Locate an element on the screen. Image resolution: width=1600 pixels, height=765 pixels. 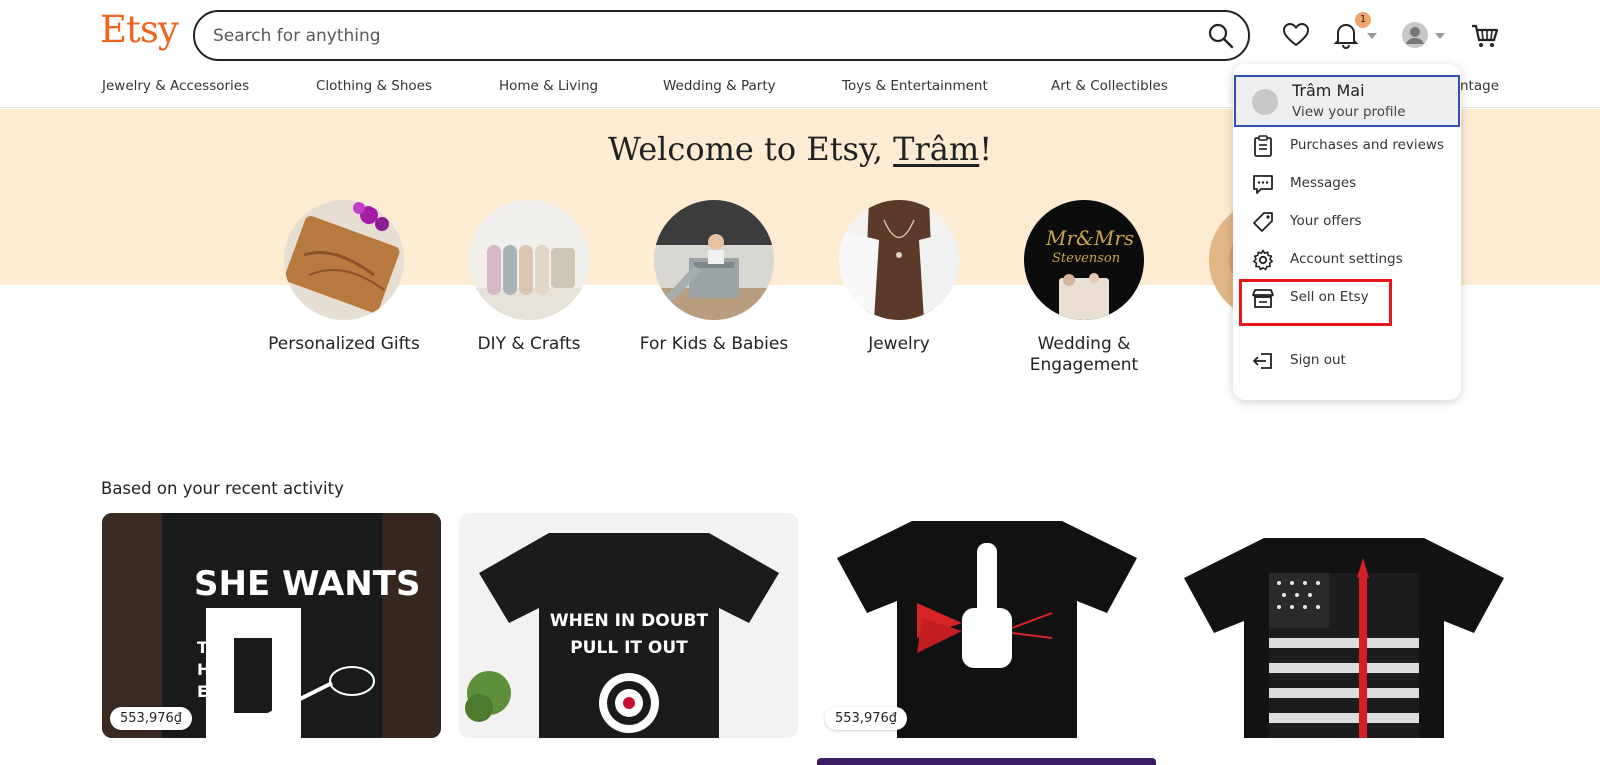
svg-text: PULL IT OUT is located at coordinates (629, 648).